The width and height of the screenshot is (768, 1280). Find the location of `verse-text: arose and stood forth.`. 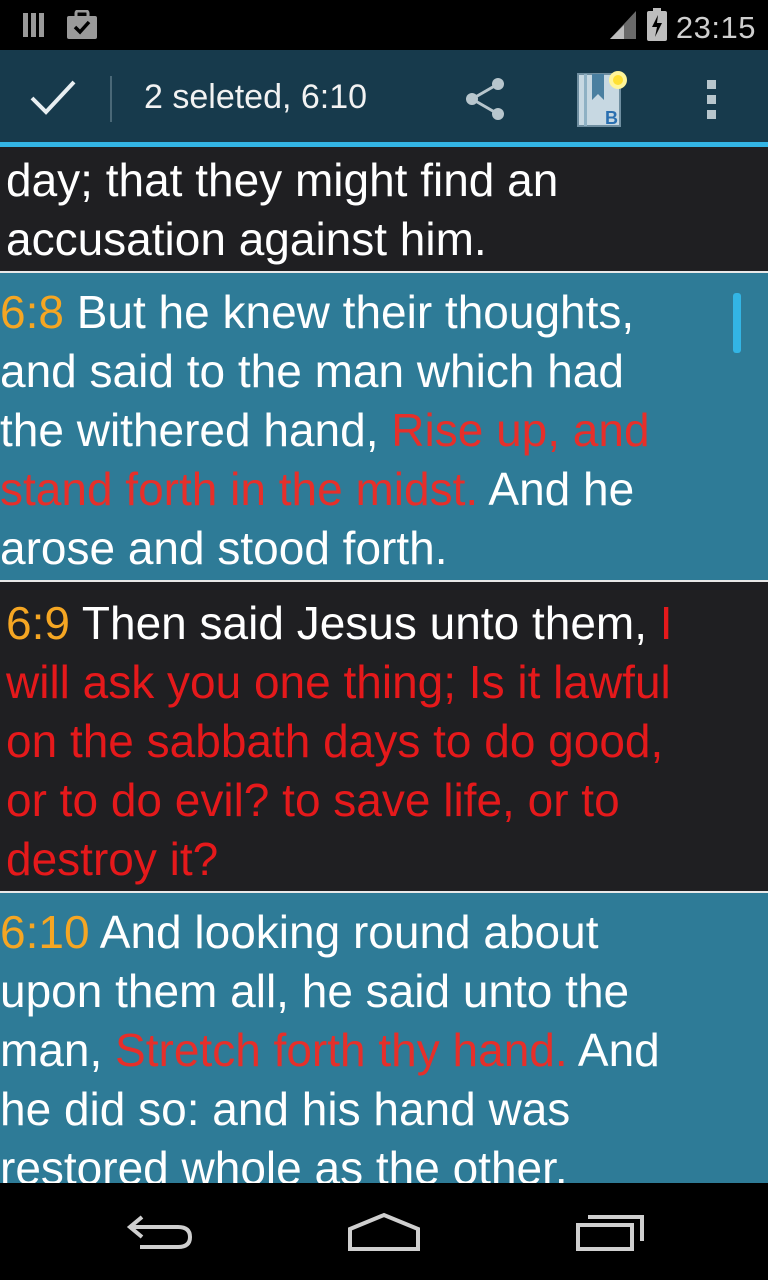

verse-text: arose and stood forth. is located at coordinates (224, 548).